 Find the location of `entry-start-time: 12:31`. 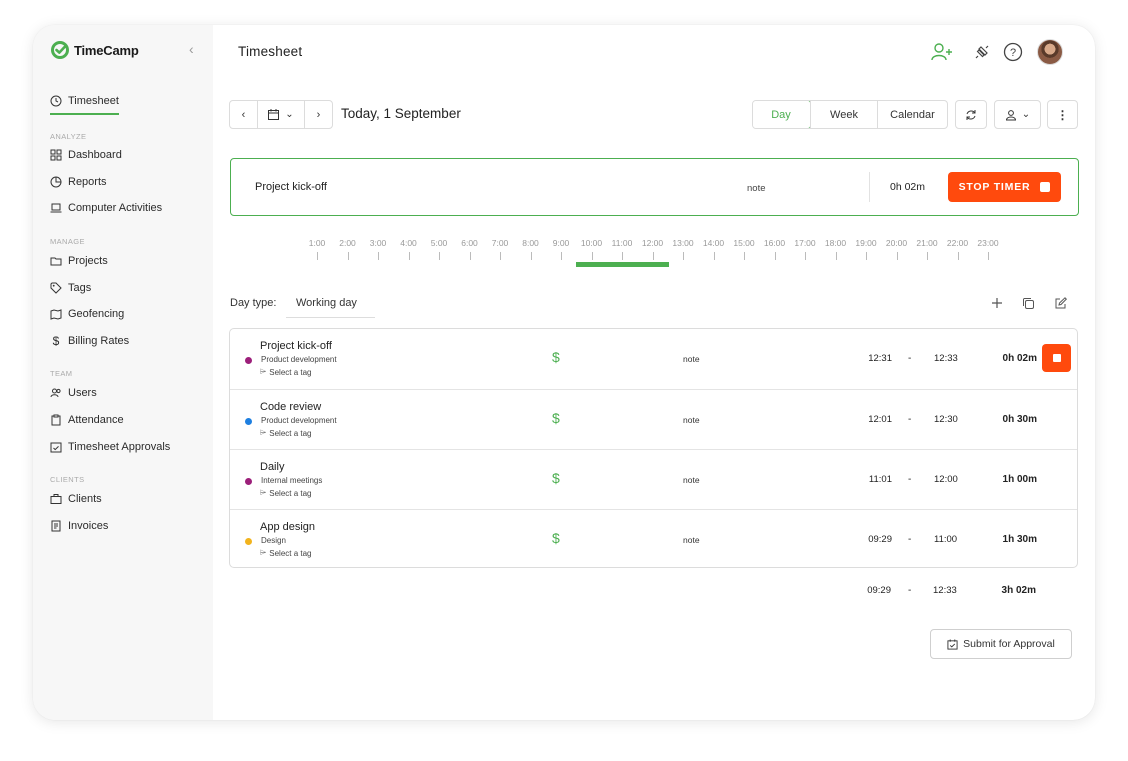

entry-start-time: 12:31 is located at coordinates (871, 358).